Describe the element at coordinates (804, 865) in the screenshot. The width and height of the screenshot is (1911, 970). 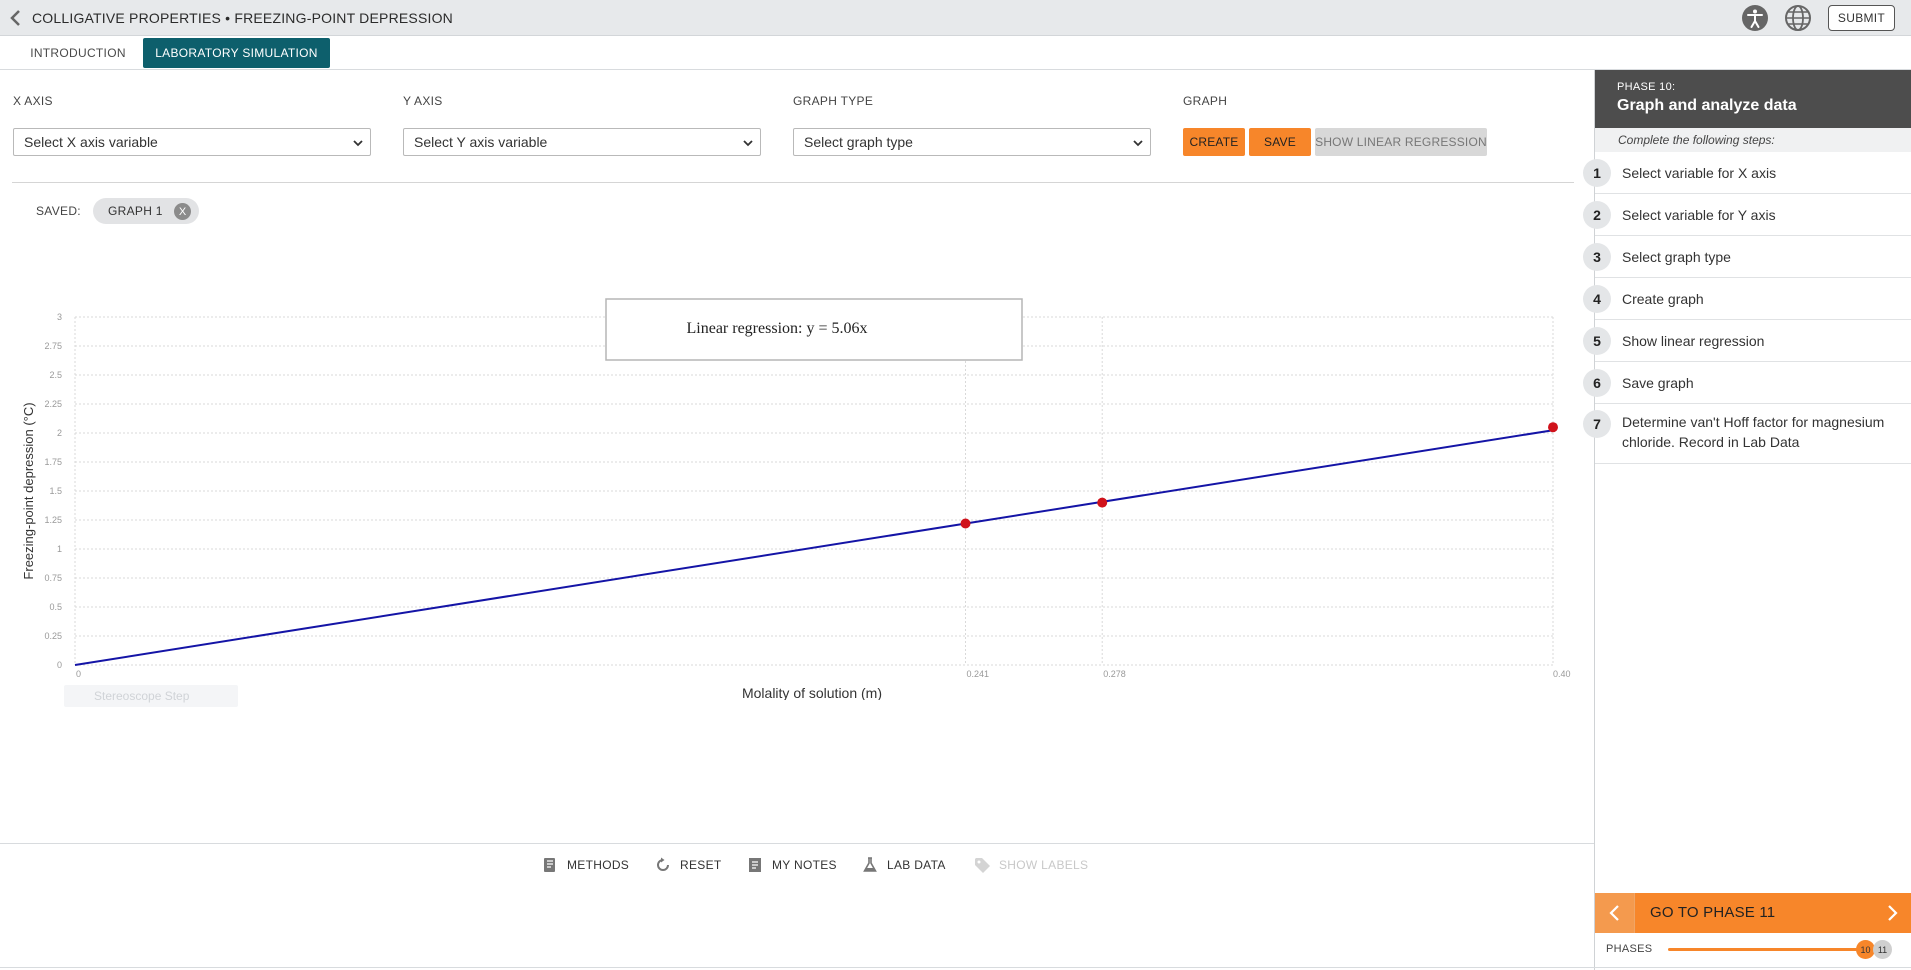
I see `my-notes-label: MY NOTES` at that location.